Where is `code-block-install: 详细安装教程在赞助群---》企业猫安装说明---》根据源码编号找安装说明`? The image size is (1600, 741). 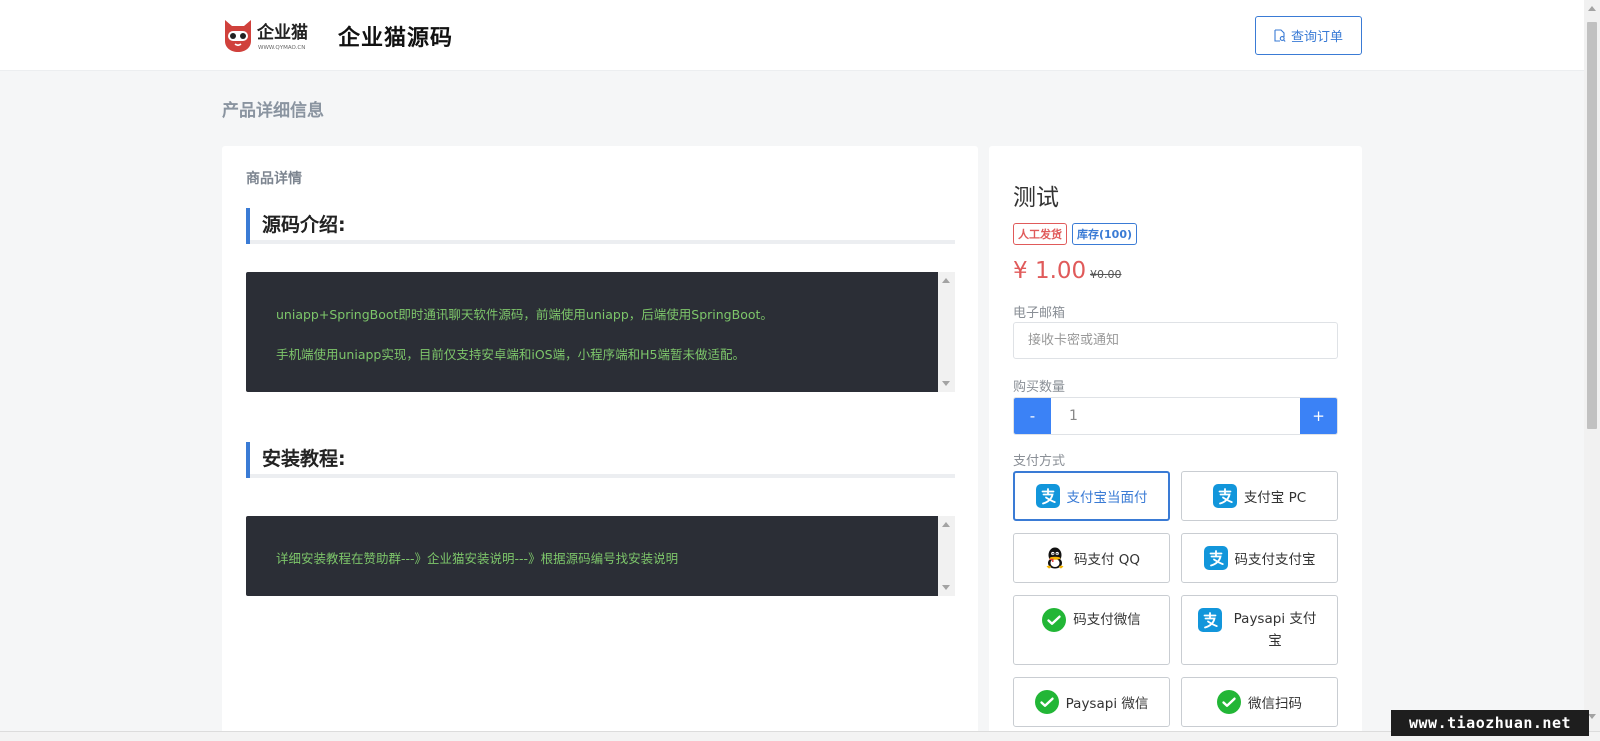 code-block-install: 详细安装教程在赞助群---》企业猫安装说明---》根据源码编号找安装说明 is located at coordinates (600, 556).